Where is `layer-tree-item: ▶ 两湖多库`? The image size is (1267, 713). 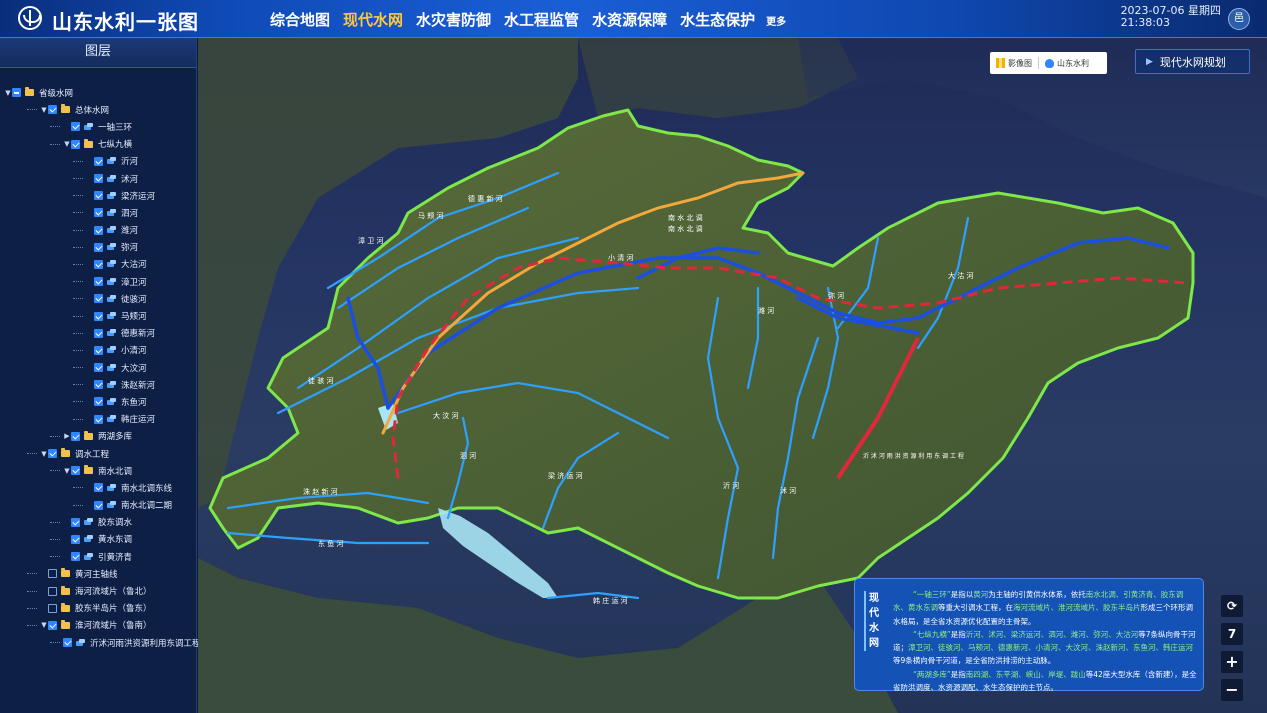
layer-tree-item: ▶ 两湖多库 is located at coordinates (98, 436).